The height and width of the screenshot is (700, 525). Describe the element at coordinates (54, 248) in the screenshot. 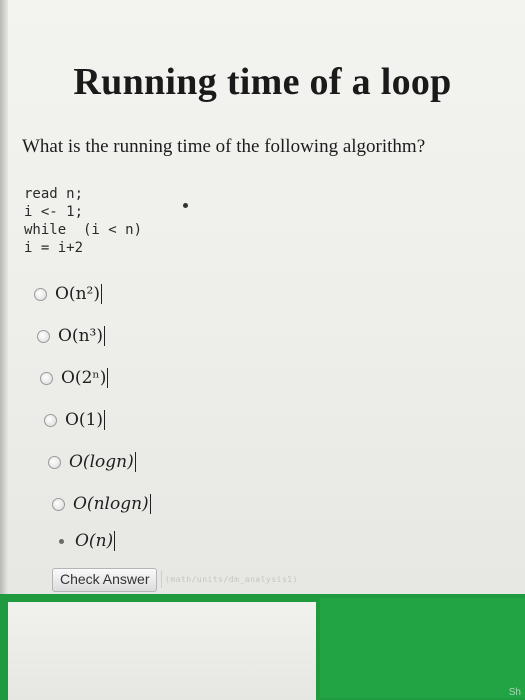

I see `code-line: i = i+2` at that location.